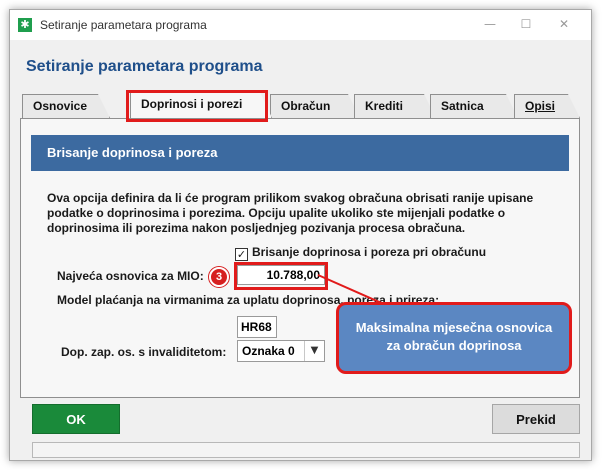  What do you see at coordinates (219, 277) in the screenshot?
I see `step-badge: 3` at bounding box center [219, 277].